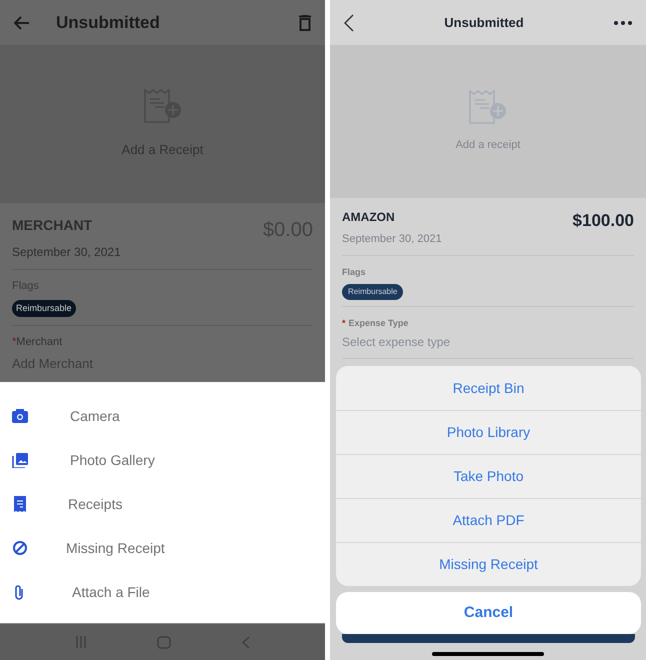 The image size is (646, 660). Describe the element at coordinates (39, 342) in the screenshot. I see `field-label: Merchant` at that location.